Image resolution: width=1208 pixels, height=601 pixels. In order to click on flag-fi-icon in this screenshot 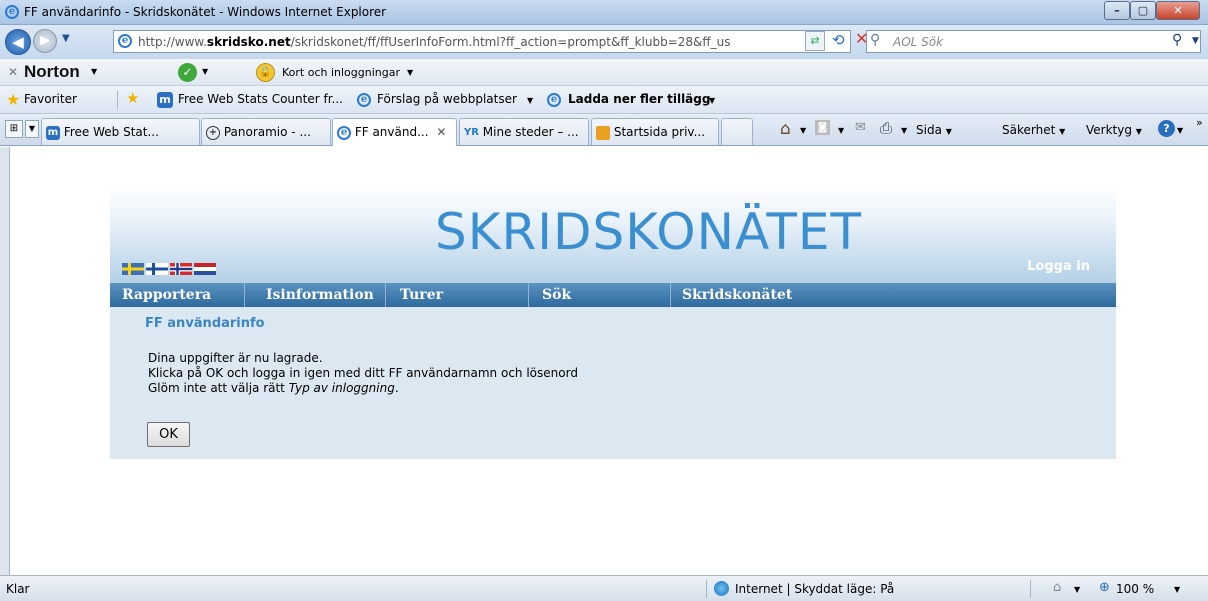, I will do `click(157, 269)`.